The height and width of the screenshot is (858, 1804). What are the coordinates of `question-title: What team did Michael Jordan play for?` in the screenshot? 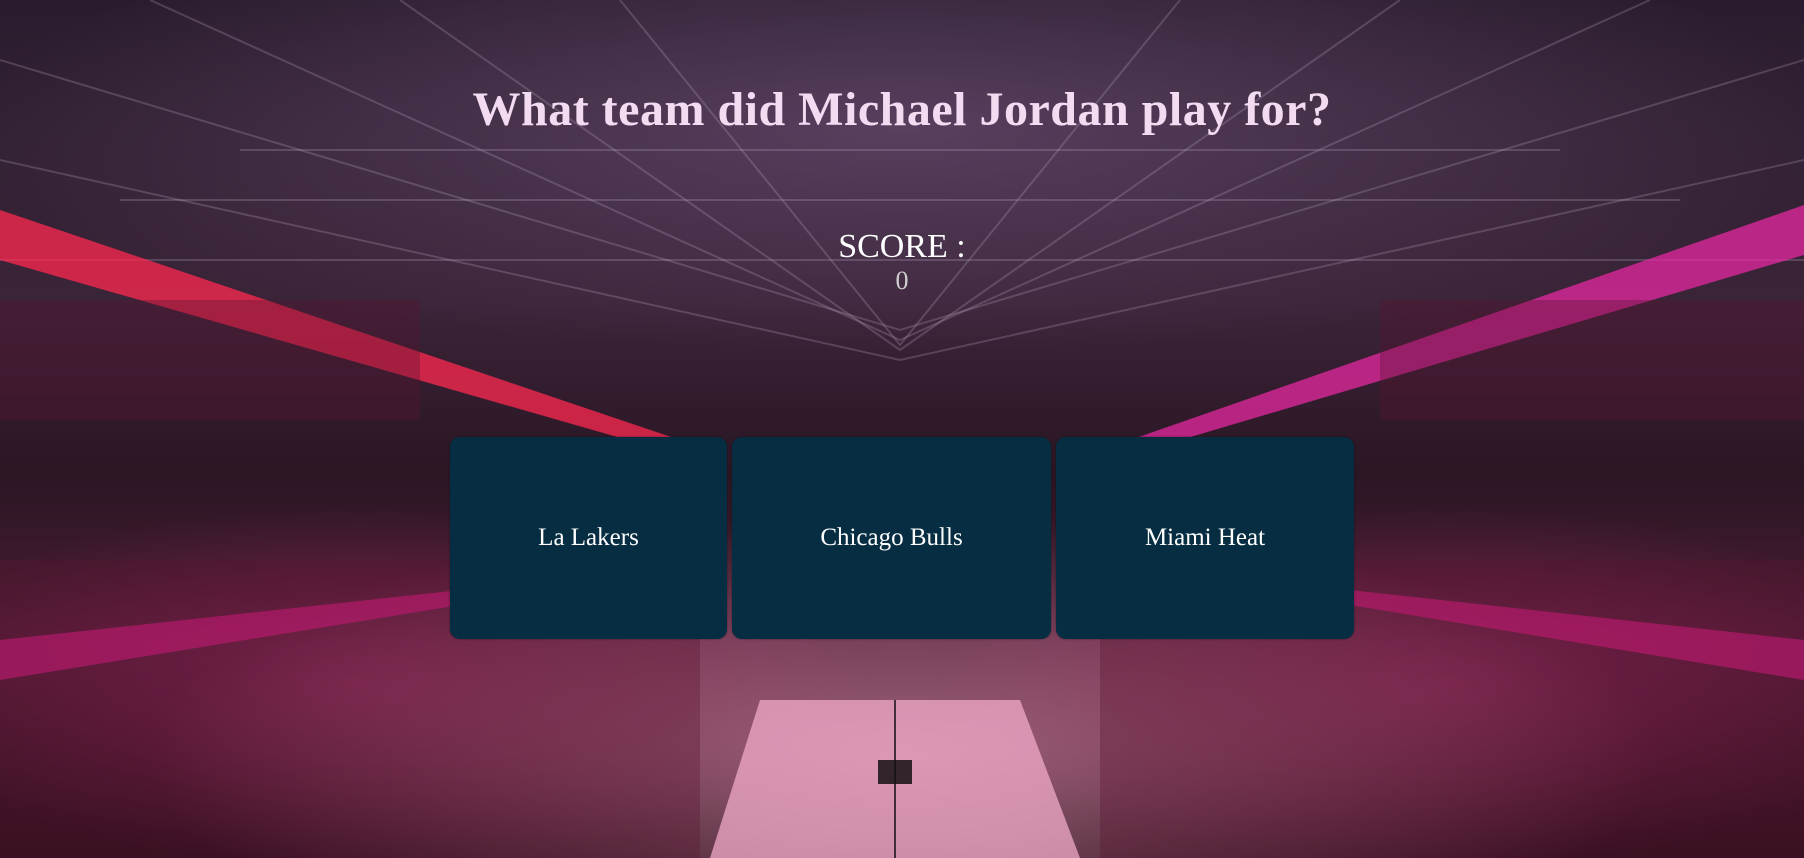 It's located at (902, 109).